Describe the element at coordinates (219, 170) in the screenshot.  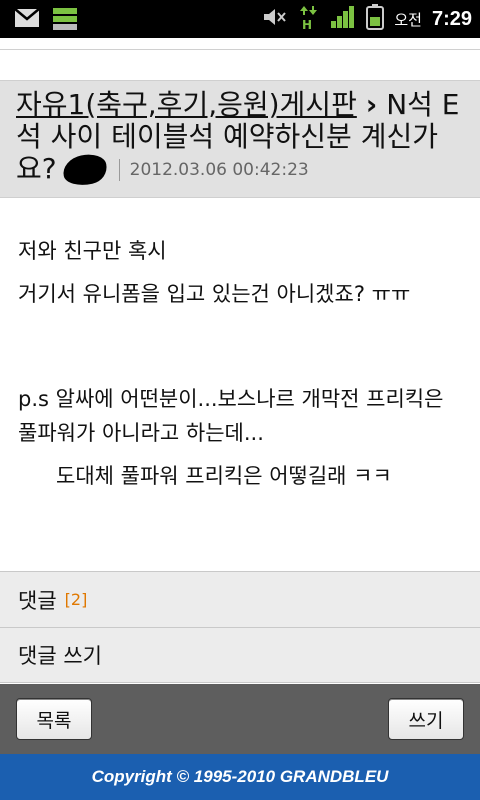
I see `post-date: 2012.03.06 00:42:23` at that location.